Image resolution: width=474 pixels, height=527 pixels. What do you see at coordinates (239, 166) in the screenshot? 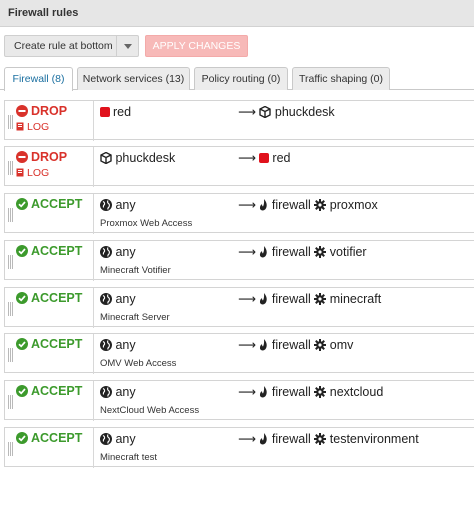
I see `rule-row: DROP LOG phuckdesk ⟶ red` at bounding box center [239, 166].